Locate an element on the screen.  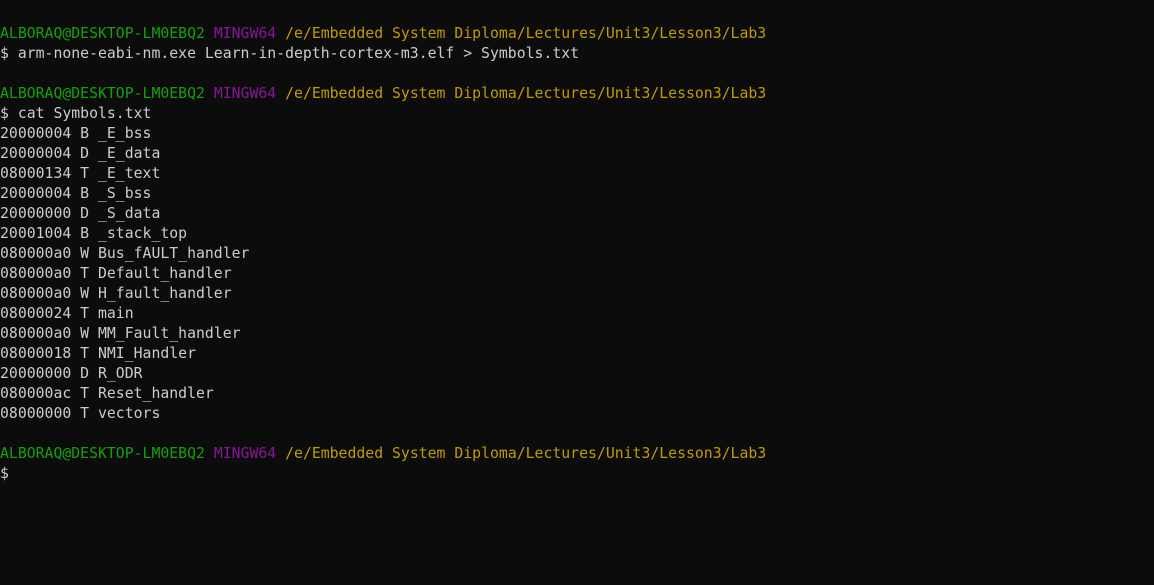
symbol-row: 080000a0 W H_fault_handler is located at coordinates (116, 293).